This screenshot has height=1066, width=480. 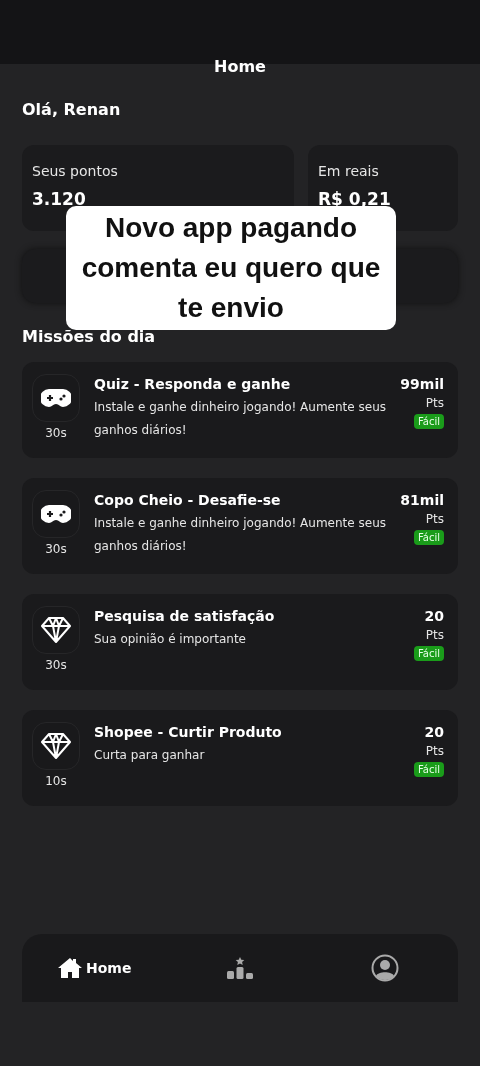 I want to click on caption-toast: Novo app pagando comenta eu quero que te envio, so click(x=231, y=268).